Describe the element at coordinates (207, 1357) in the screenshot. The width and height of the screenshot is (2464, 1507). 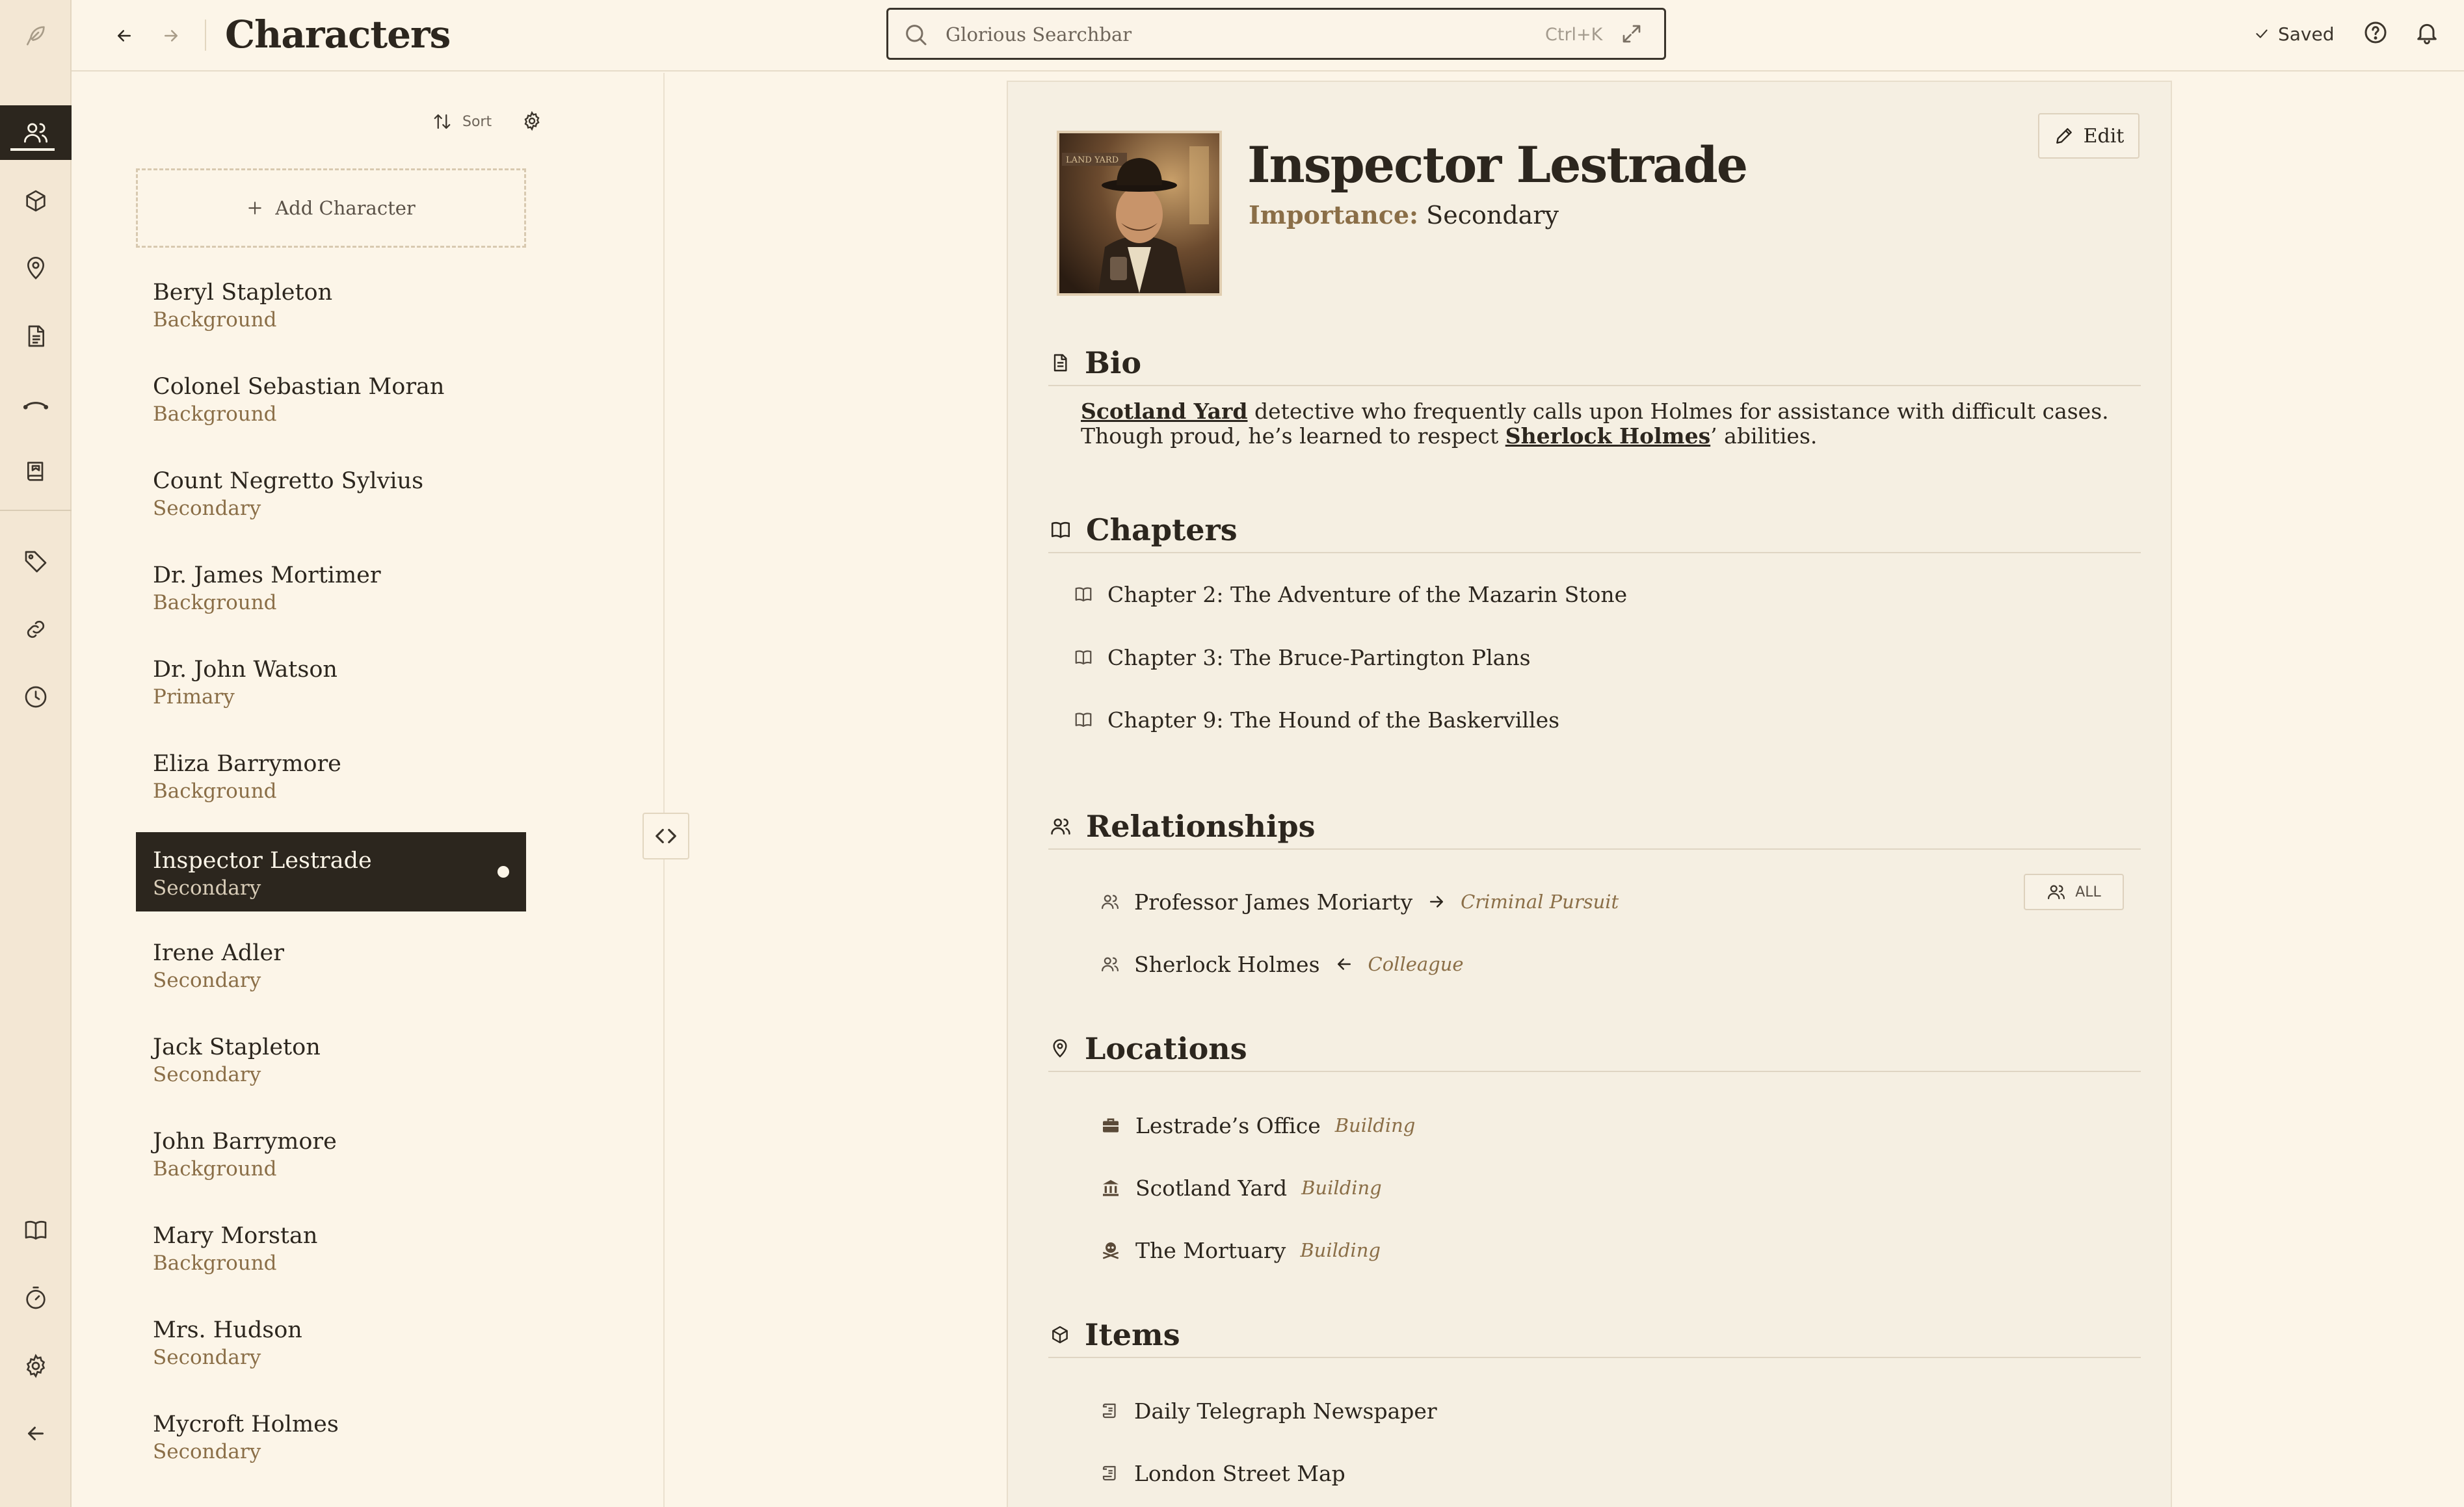
I see `character-role: Secondary` at that location.